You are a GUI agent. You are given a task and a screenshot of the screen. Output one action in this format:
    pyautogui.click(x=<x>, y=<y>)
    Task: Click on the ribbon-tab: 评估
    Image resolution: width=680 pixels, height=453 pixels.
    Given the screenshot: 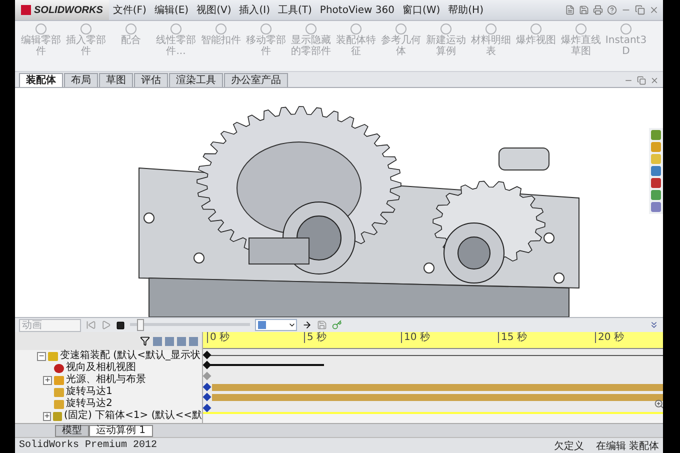 What is the action you would take?
    pyautogui.click(x=151, y=80)
    